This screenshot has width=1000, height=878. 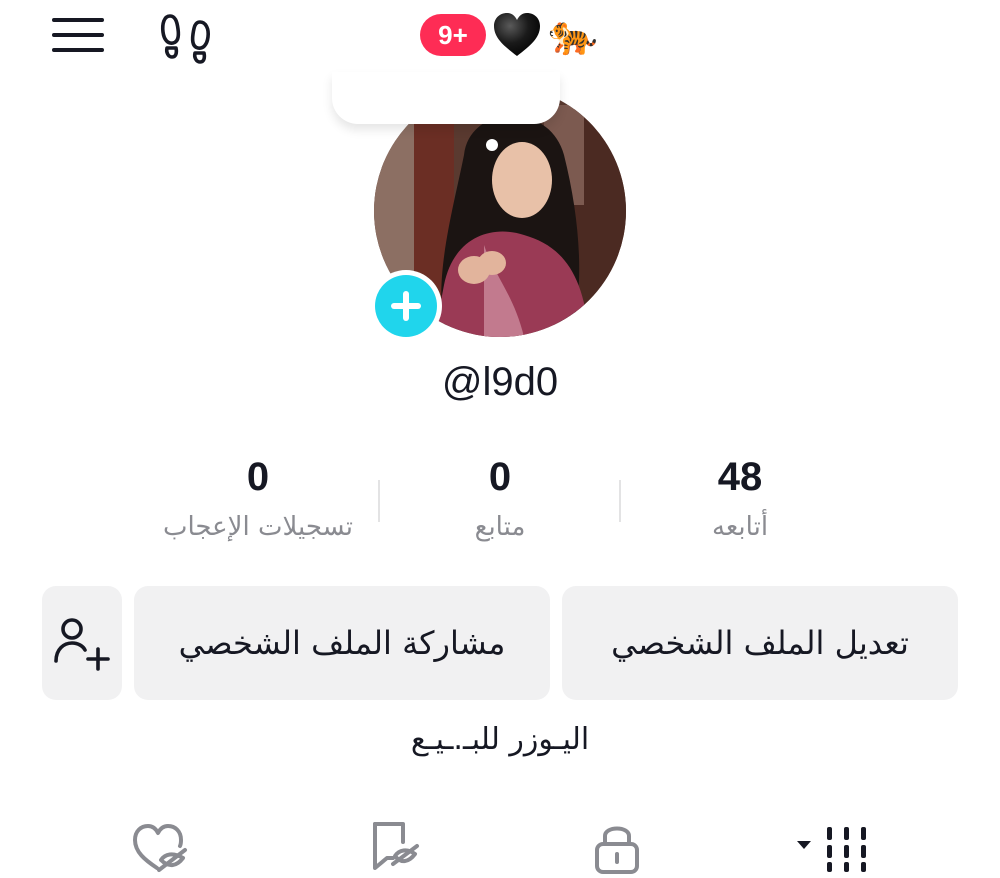 I want to click on avatar-tooltip-tab, so click(x=446, y=98).